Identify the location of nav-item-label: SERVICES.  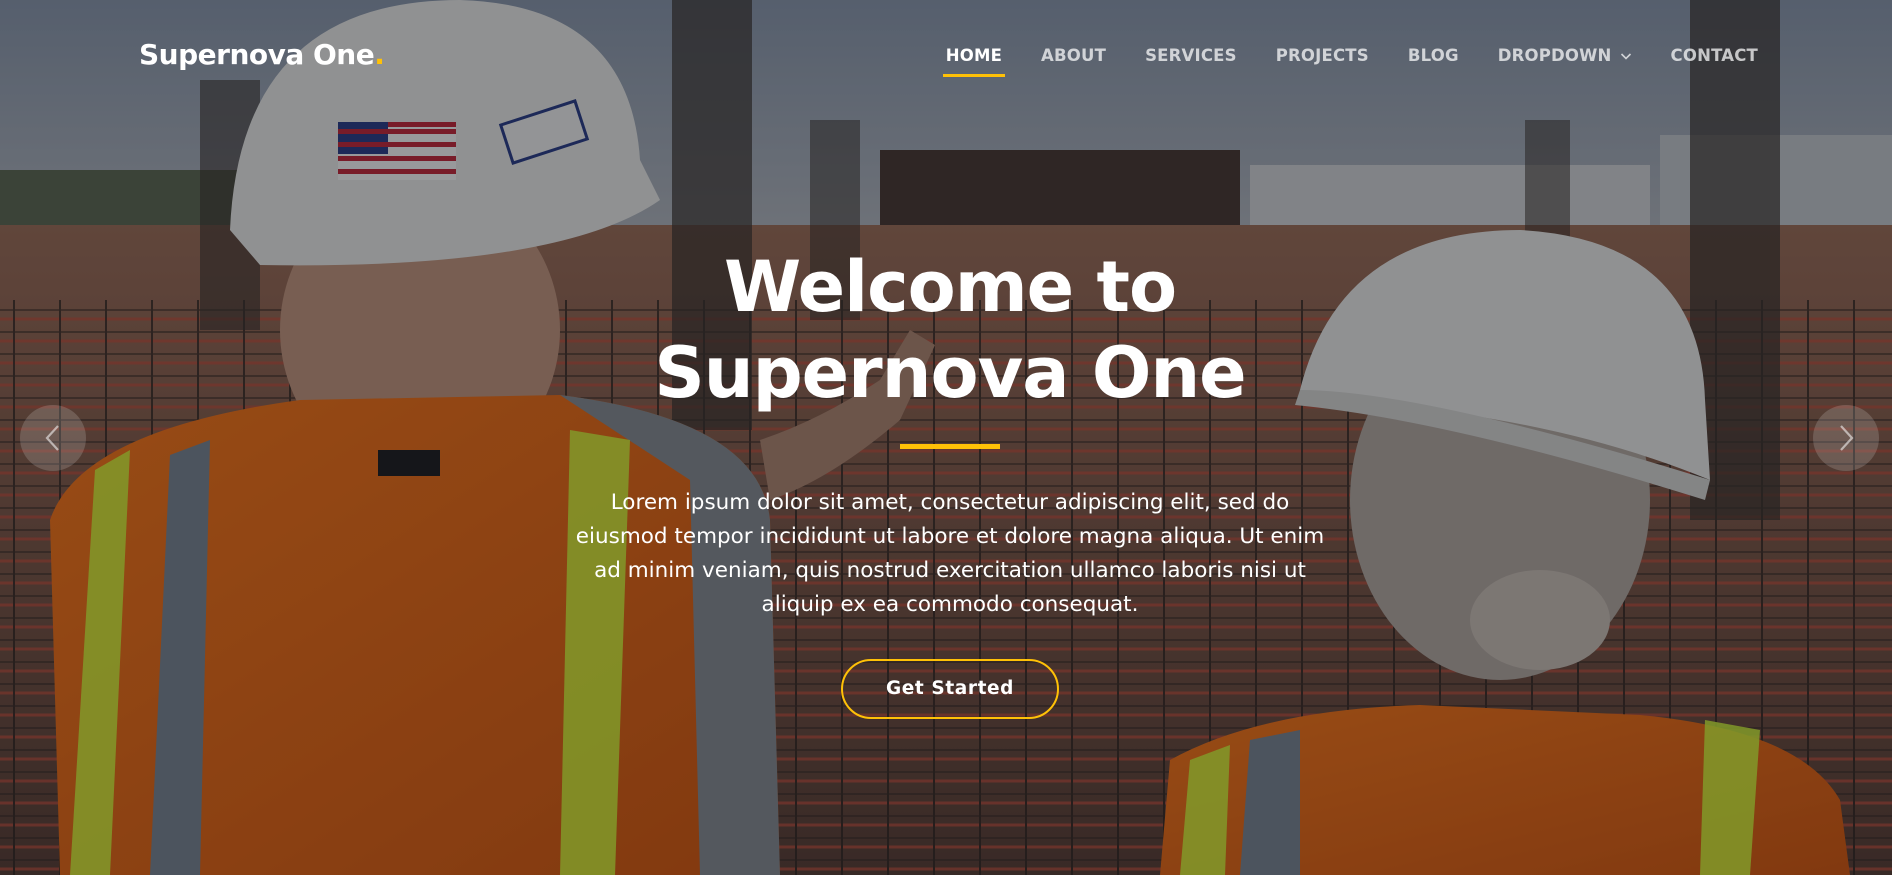
(1191, 55).